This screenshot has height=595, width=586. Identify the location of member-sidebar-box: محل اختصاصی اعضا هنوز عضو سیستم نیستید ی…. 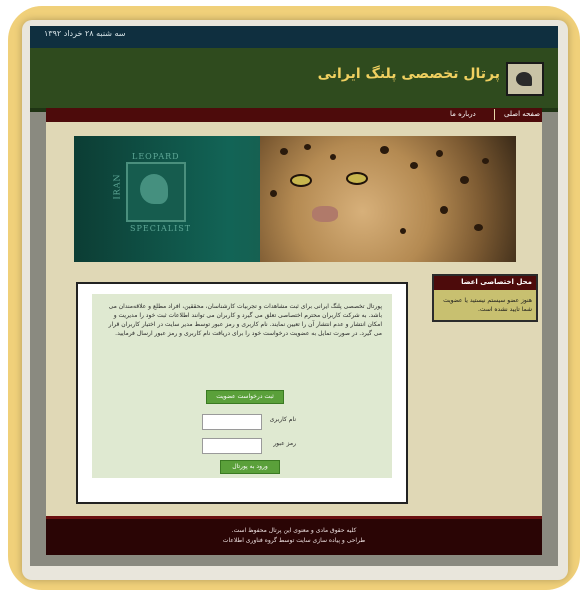
(485, 298).